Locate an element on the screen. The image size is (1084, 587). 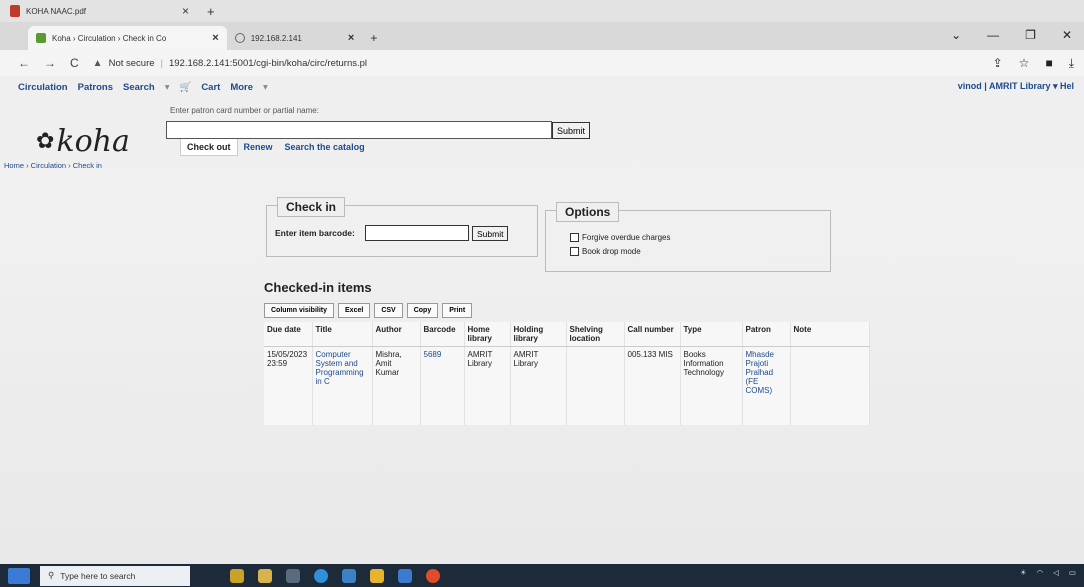
logo-text: koha is located at coordinates (93, 141).